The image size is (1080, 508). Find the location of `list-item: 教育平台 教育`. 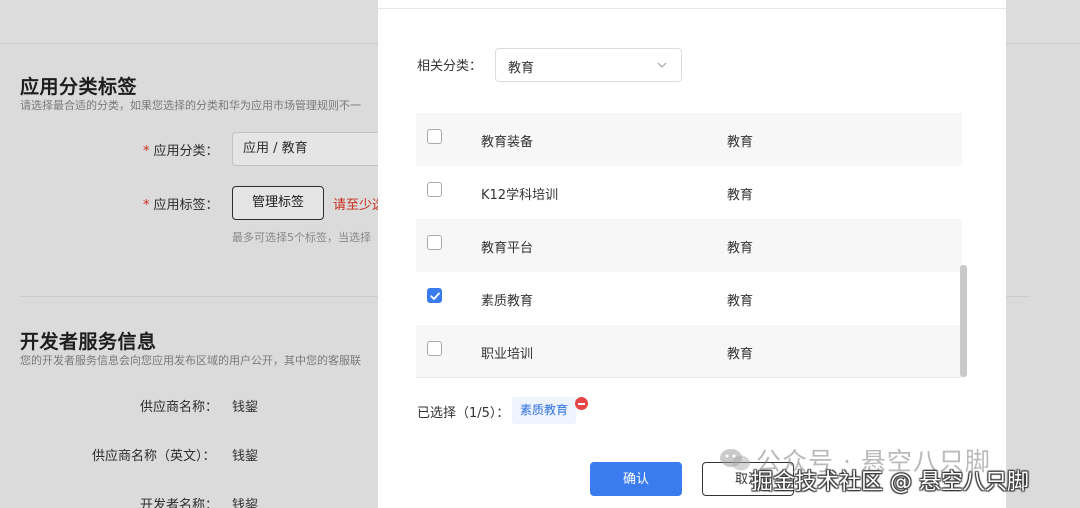

list-item: 教育平台 教育 is located at coordinates (689, 245).